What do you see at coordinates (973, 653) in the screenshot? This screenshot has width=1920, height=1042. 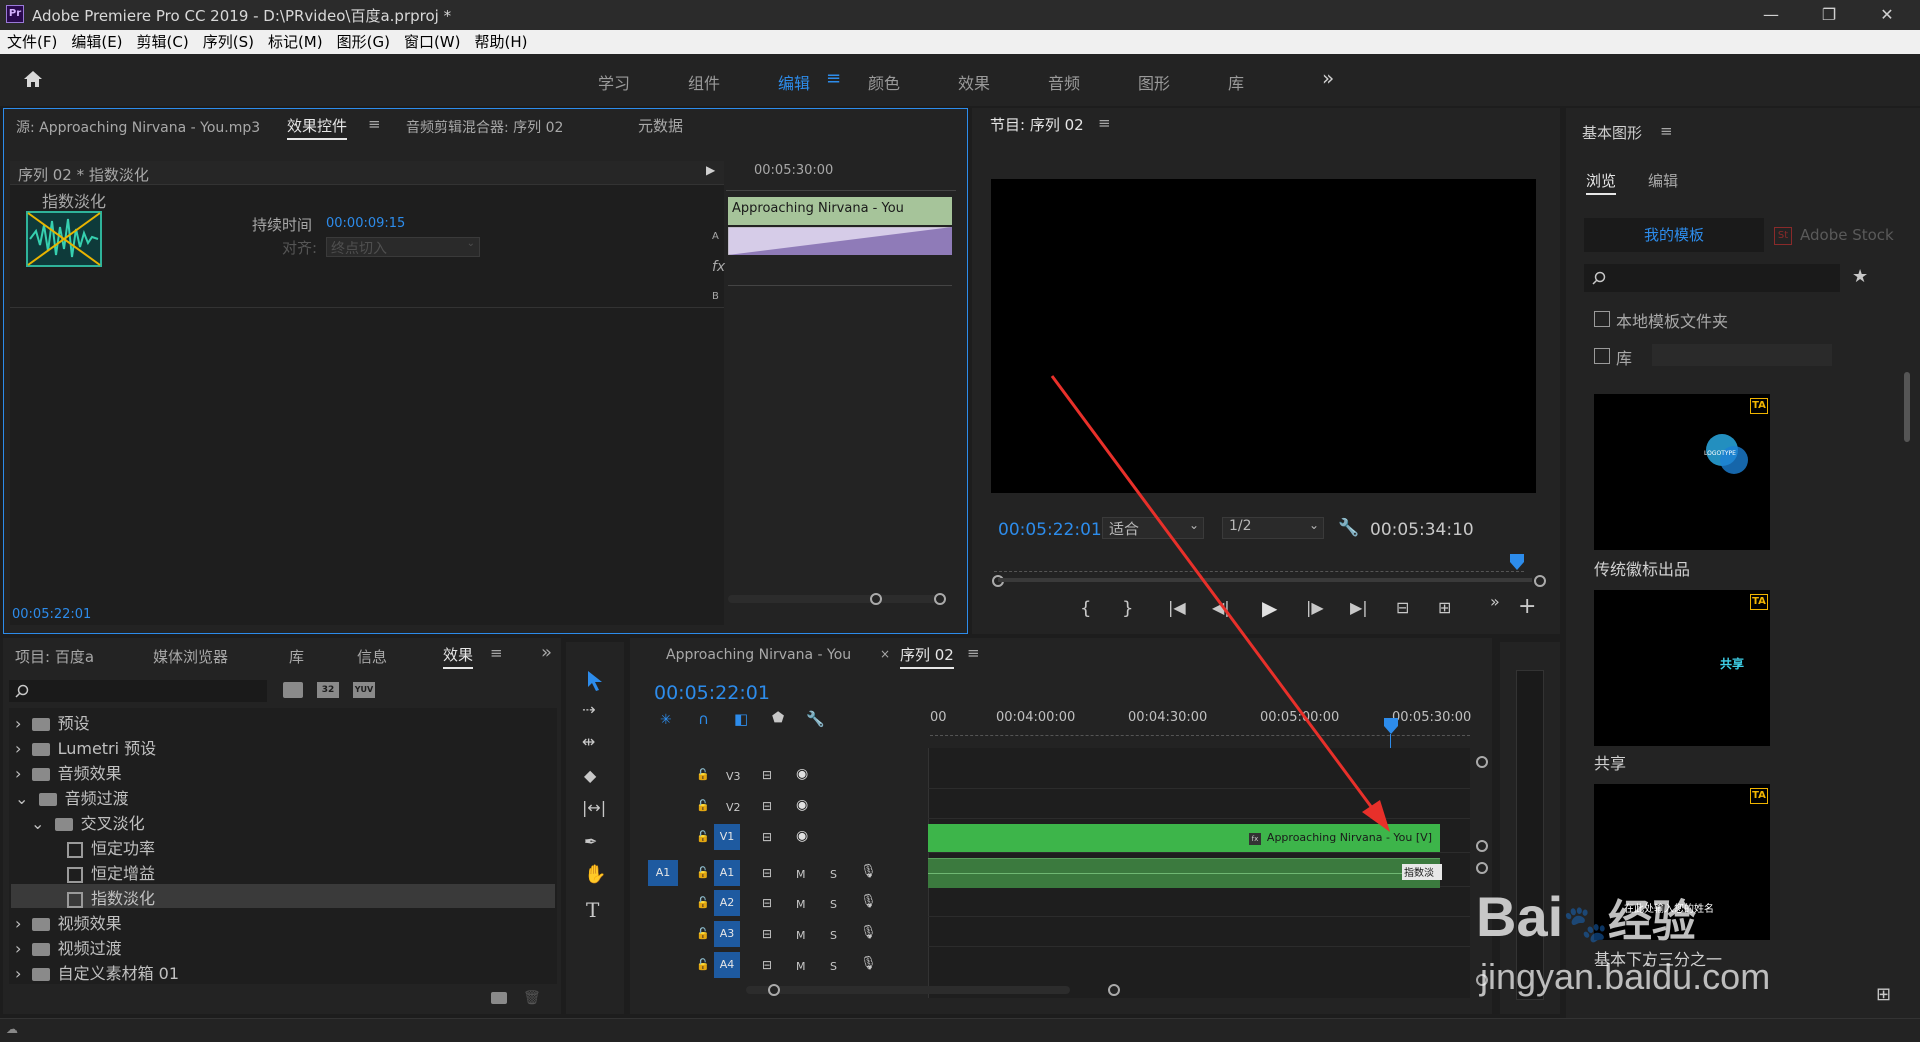 I see `timeline-menu-icon: ≡` at bounding box center [973, 653].